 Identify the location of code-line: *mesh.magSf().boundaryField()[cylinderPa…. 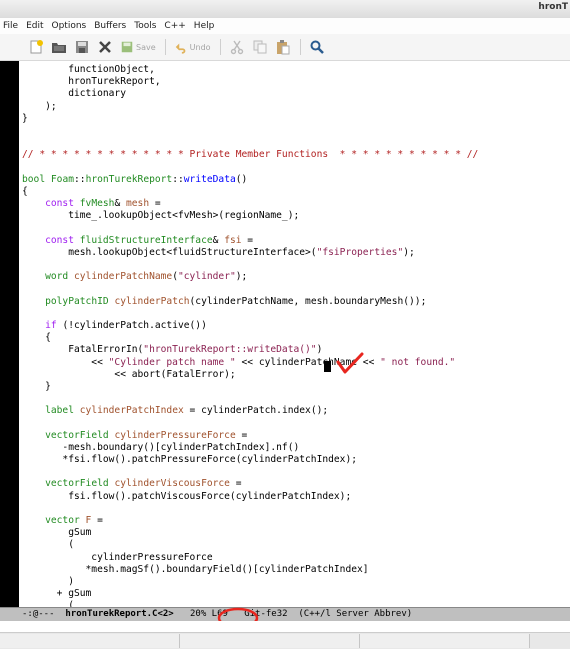
(250, 570).